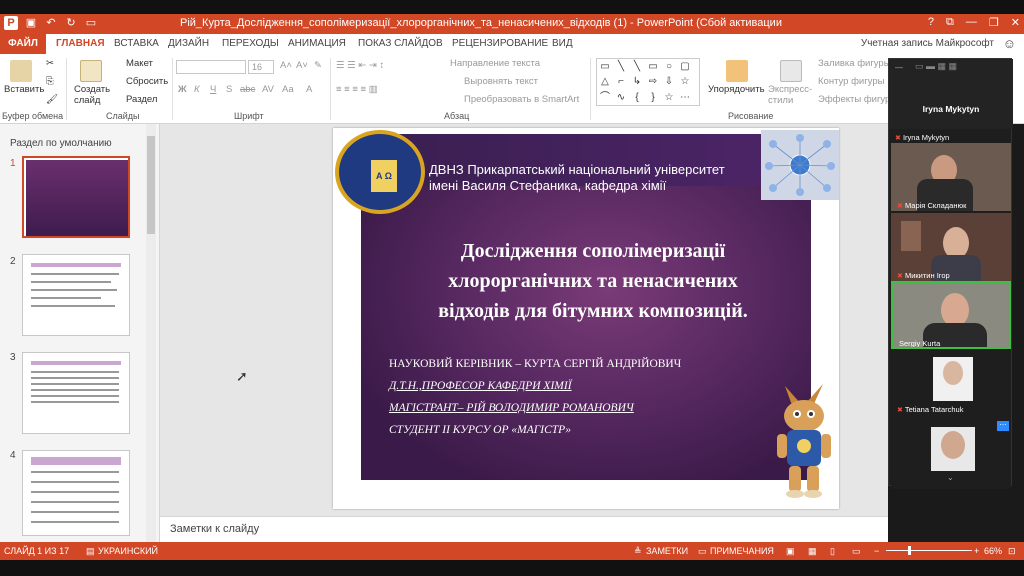 The height and width of the screenshot is (576, 1024). What do you see at coordinates (141, 99) in the screenshot?
I see `section-button: Раздел` at bounding box center [141, 99].